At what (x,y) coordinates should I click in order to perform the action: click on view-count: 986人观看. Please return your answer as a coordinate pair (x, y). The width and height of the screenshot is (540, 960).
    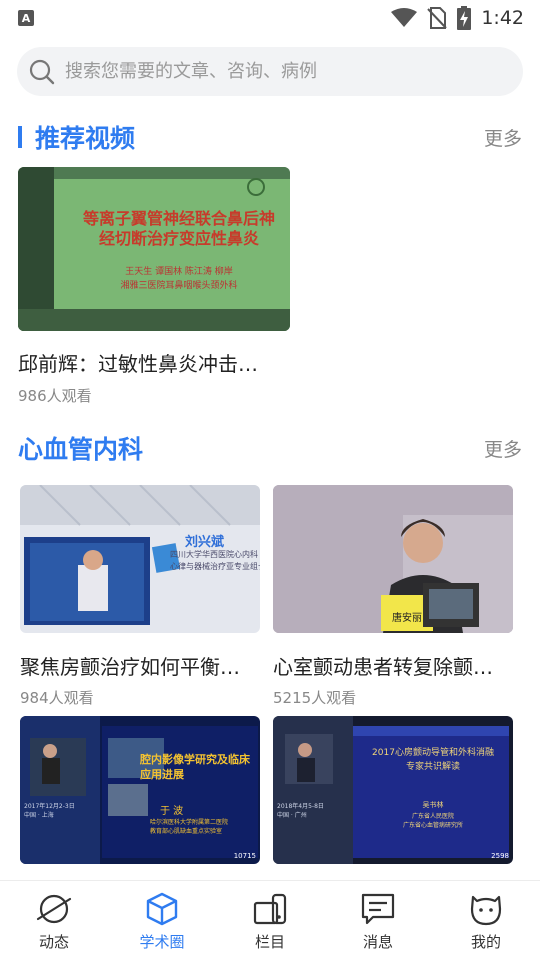
    Looking at the image, I should click on (55, 396).